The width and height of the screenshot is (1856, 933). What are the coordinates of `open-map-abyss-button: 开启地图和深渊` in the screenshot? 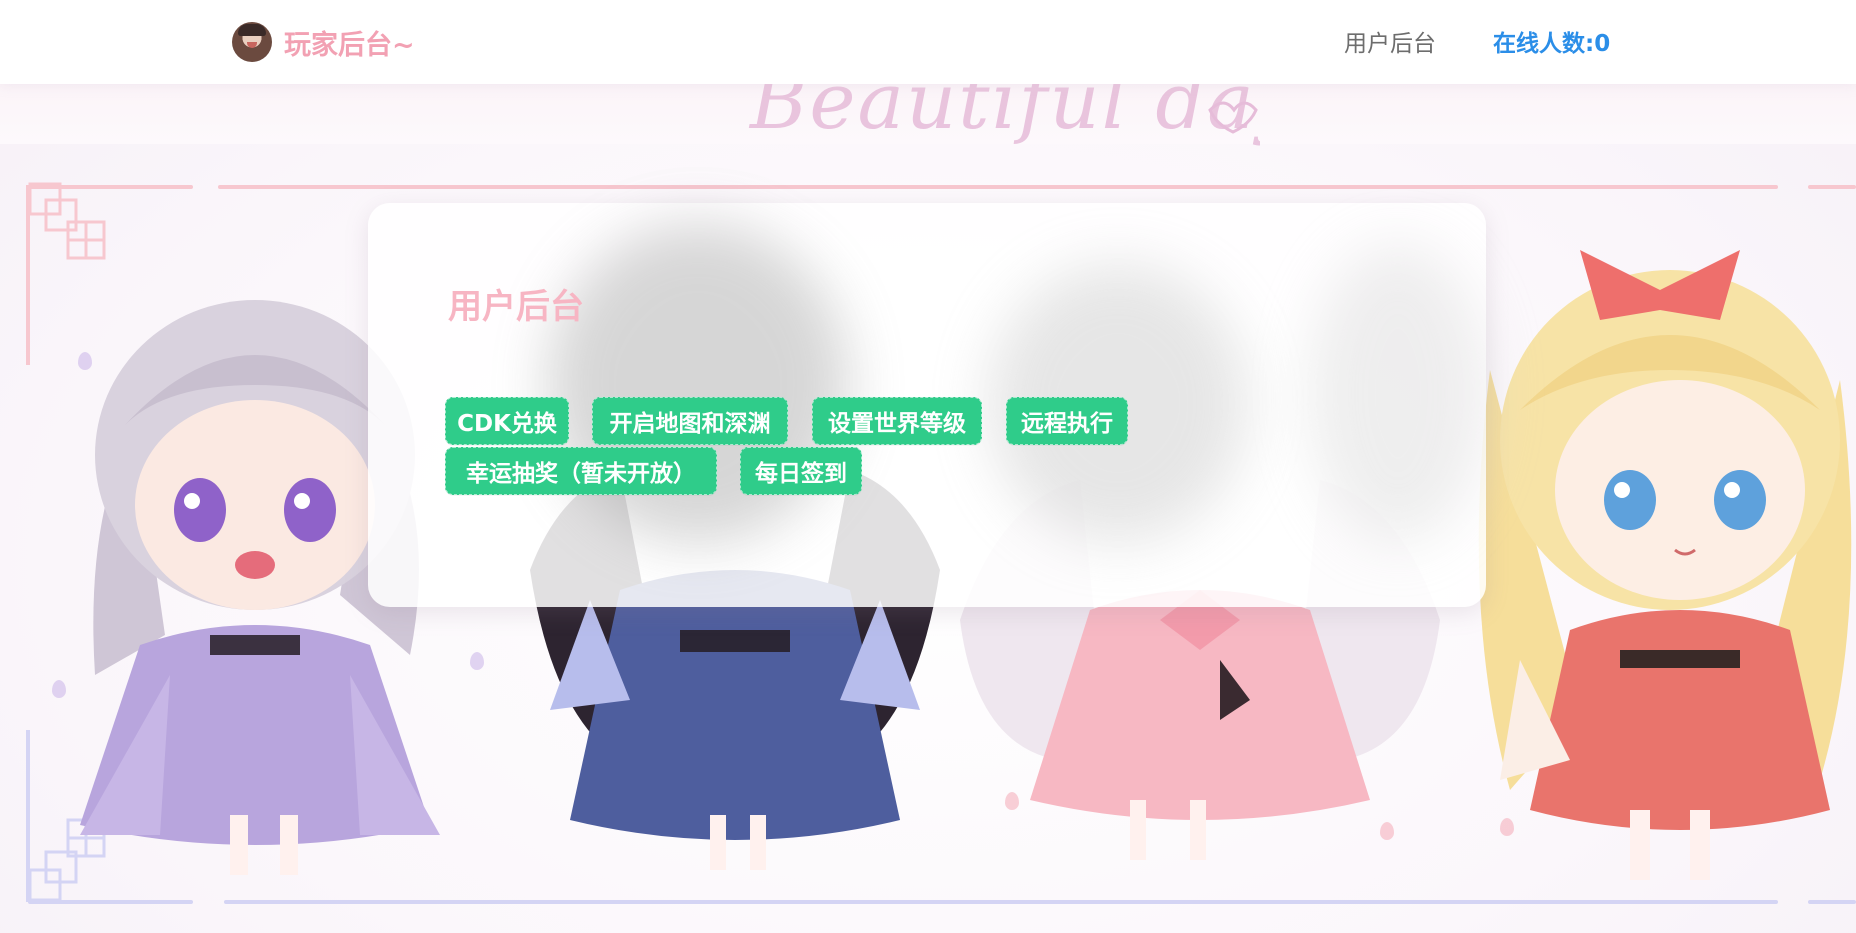 It's located at (690, 421).